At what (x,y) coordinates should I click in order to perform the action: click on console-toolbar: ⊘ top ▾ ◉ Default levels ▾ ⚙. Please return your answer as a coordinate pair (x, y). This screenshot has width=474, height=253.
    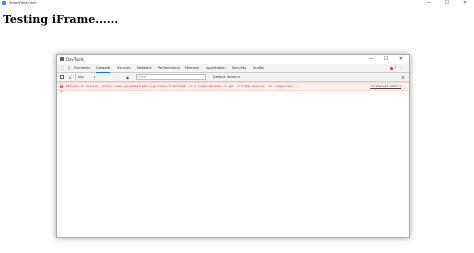
    Looking at the image, I should click on (233, 77).